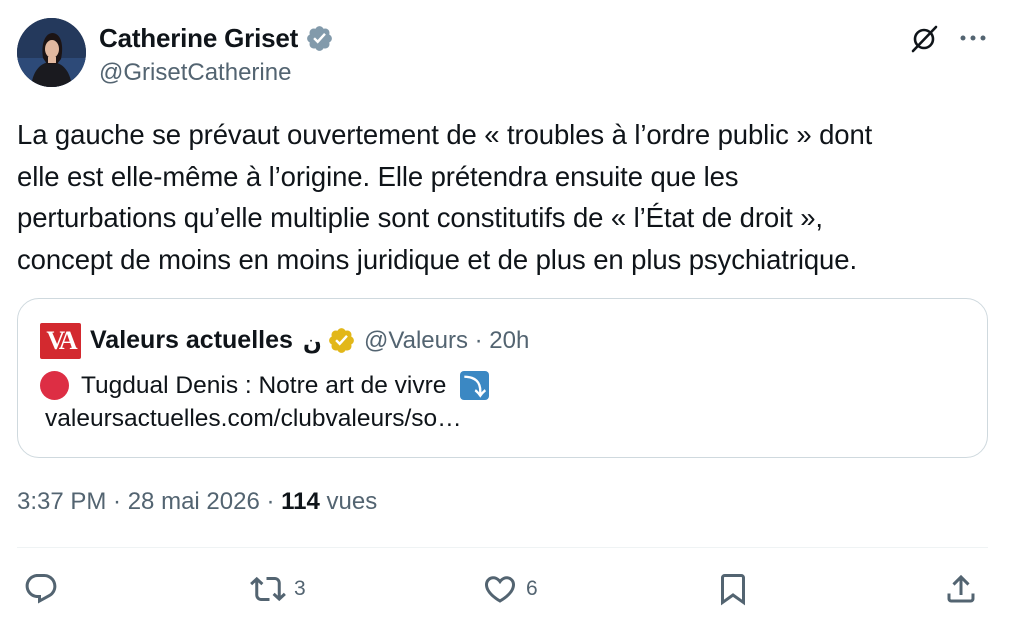  I want to click on views-label: vues, so click(348, 501).